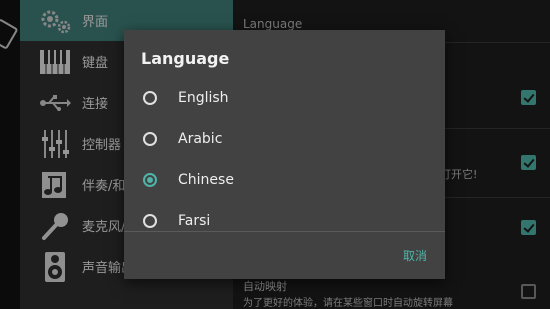 This screenshot has width=550, height=309. Describe the element at coordinates (185, 58) in the screenshot. I see `dialog-title: Language` at that location.